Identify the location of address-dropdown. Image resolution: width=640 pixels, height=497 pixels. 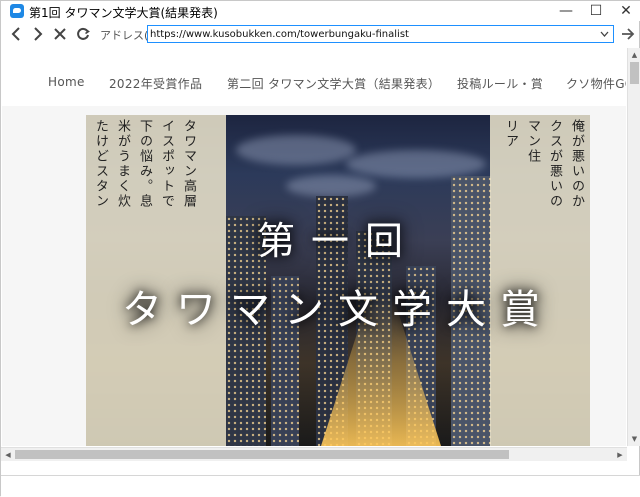
(604, 34).